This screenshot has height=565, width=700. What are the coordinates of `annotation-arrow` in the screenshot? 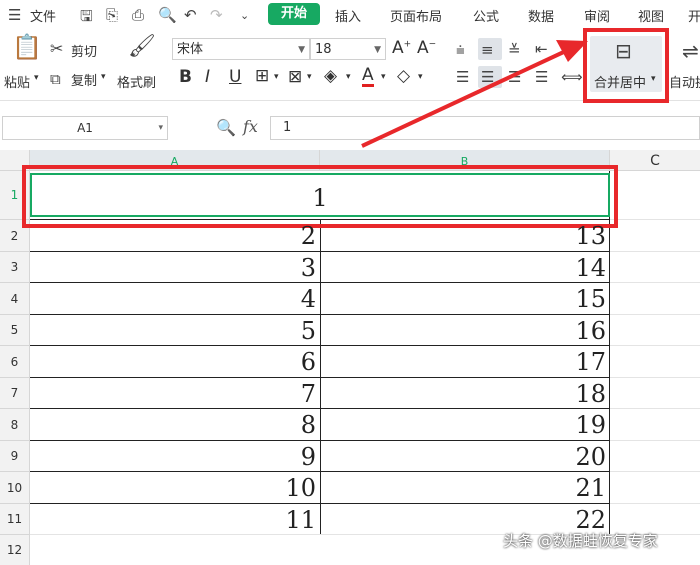 It's located at (474, 94).